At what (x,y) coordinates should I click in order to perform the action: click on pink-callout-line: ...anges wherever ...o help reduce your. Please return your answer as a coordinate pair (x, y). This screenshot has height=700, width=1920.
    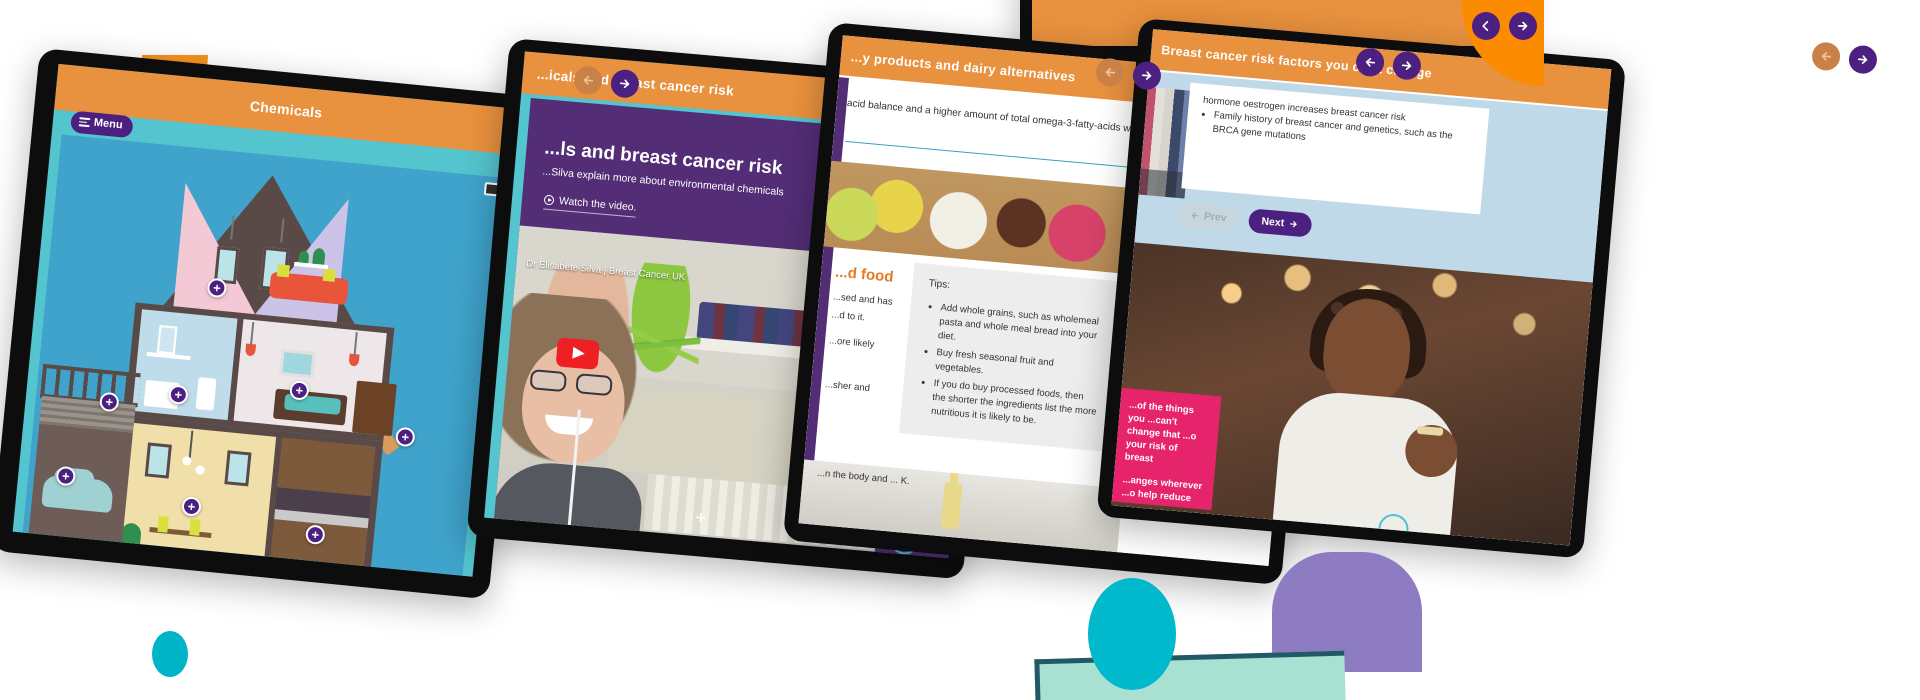
    Looking at the image, I should click on (1161, 492).